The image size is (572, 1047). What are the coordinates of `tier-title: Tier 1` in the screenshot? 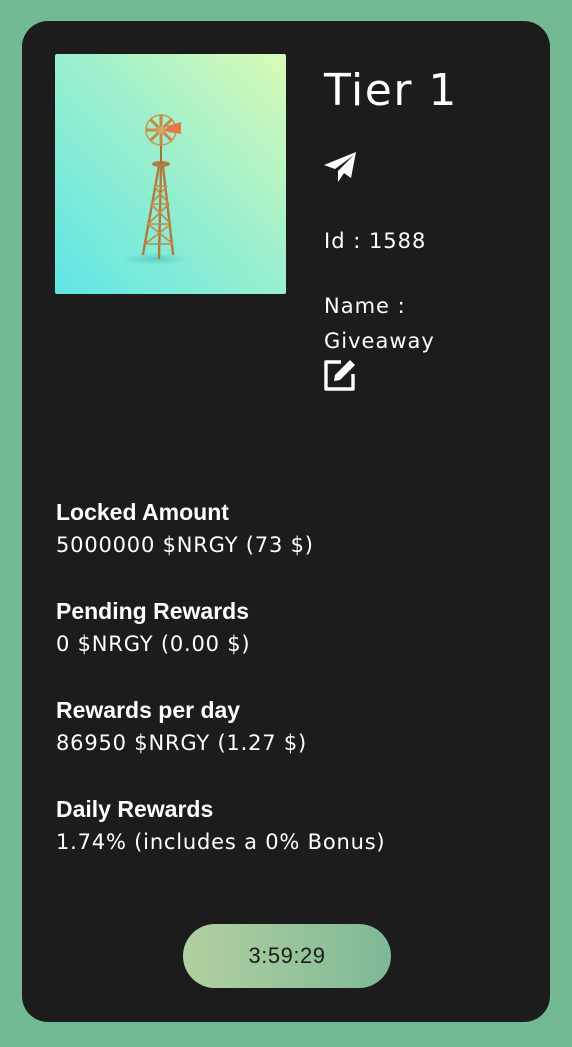 It's located at (391, 90).